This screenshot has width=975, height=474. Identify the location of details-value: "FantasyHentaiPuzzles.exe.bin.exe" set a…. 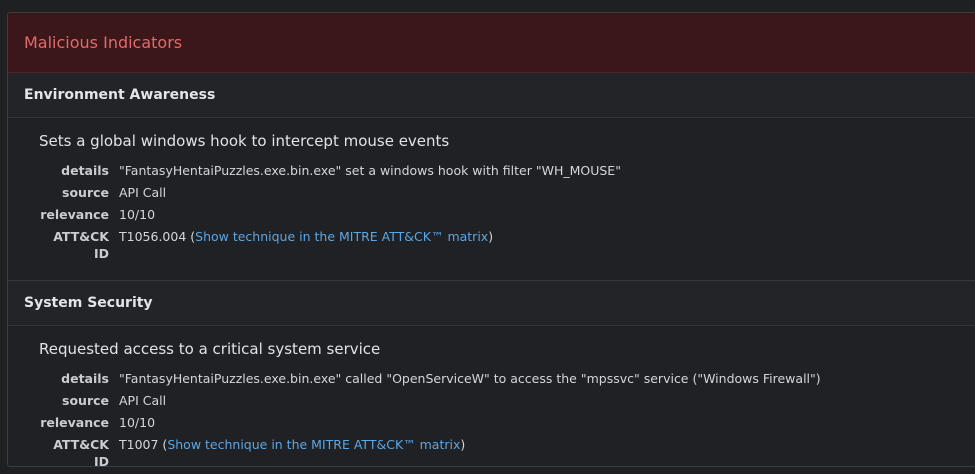
(370, 170).